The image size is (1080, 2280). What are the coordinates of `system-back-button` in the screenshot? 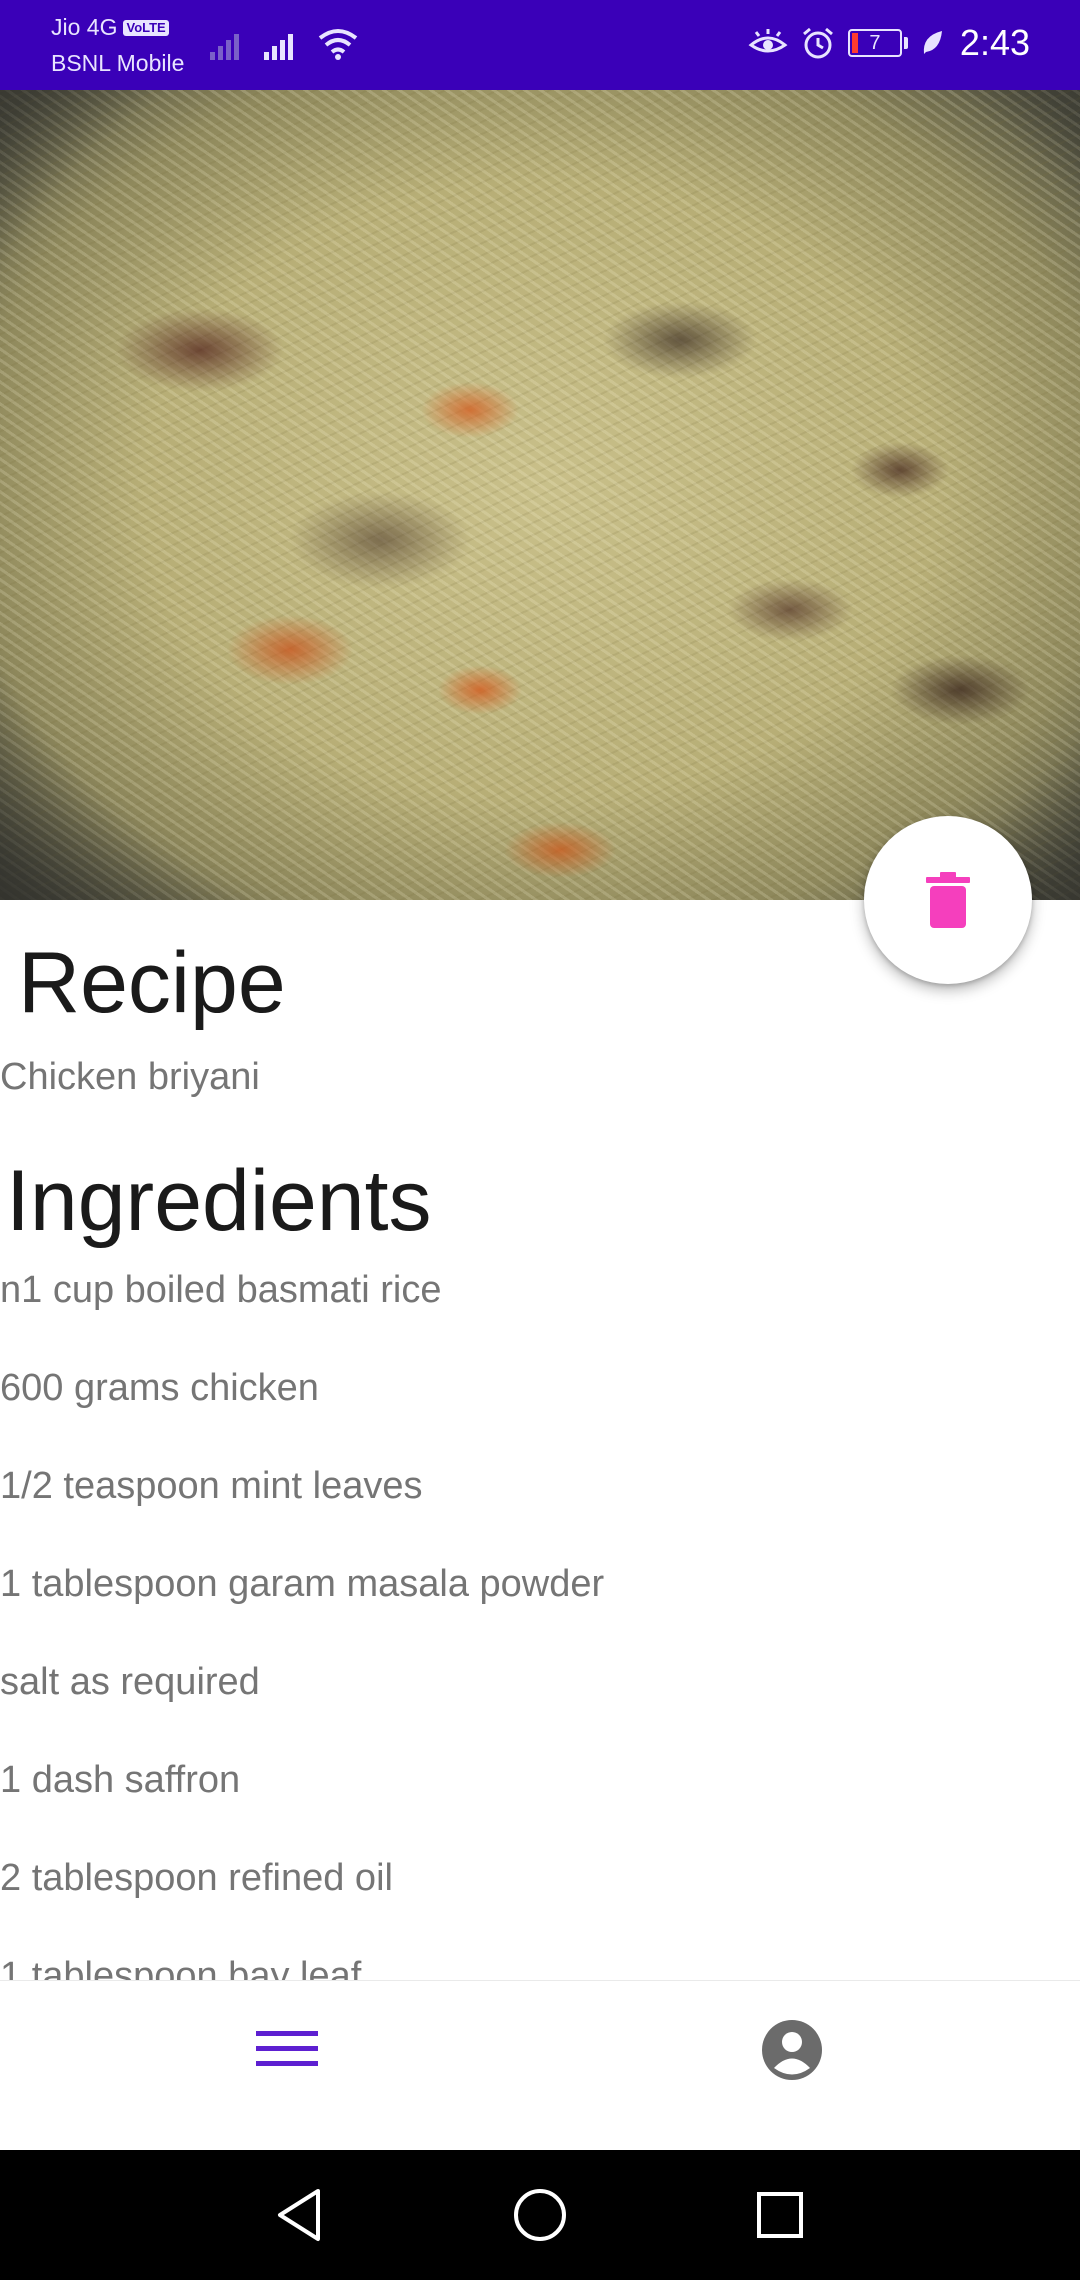 It's located at (299, 2215).